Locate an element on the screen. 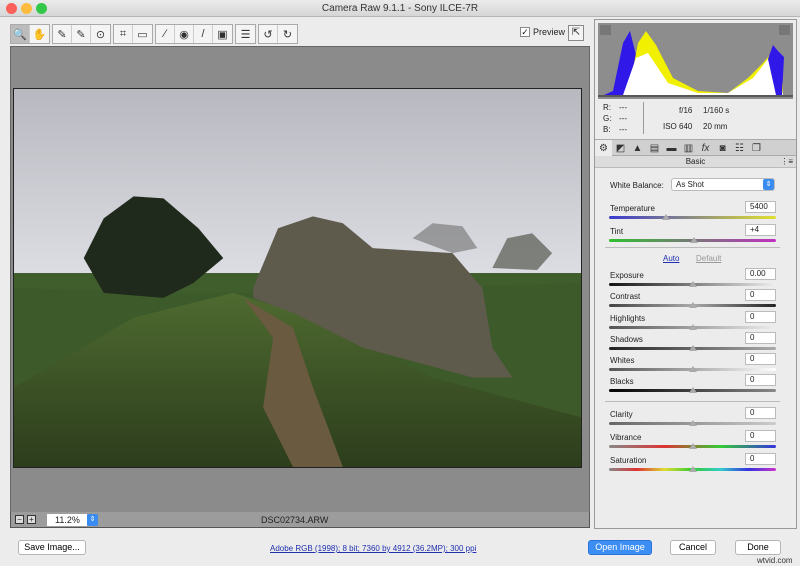 The width and height of the screenshot is (800, 566). spot-removal-tool-icon: ⁄ is located at coordinates (165, 34).